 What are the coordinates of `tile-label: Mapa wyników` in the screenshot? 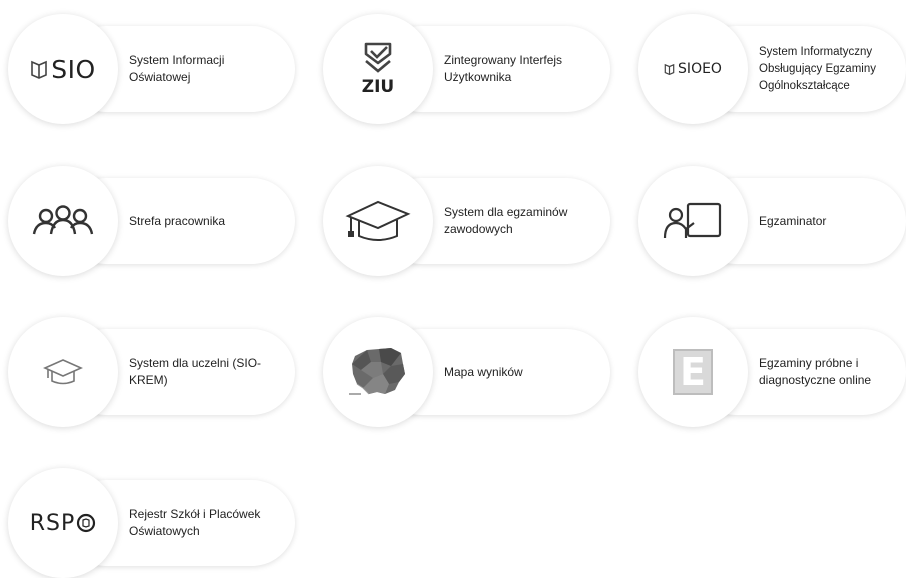 It's located at (483, 371).